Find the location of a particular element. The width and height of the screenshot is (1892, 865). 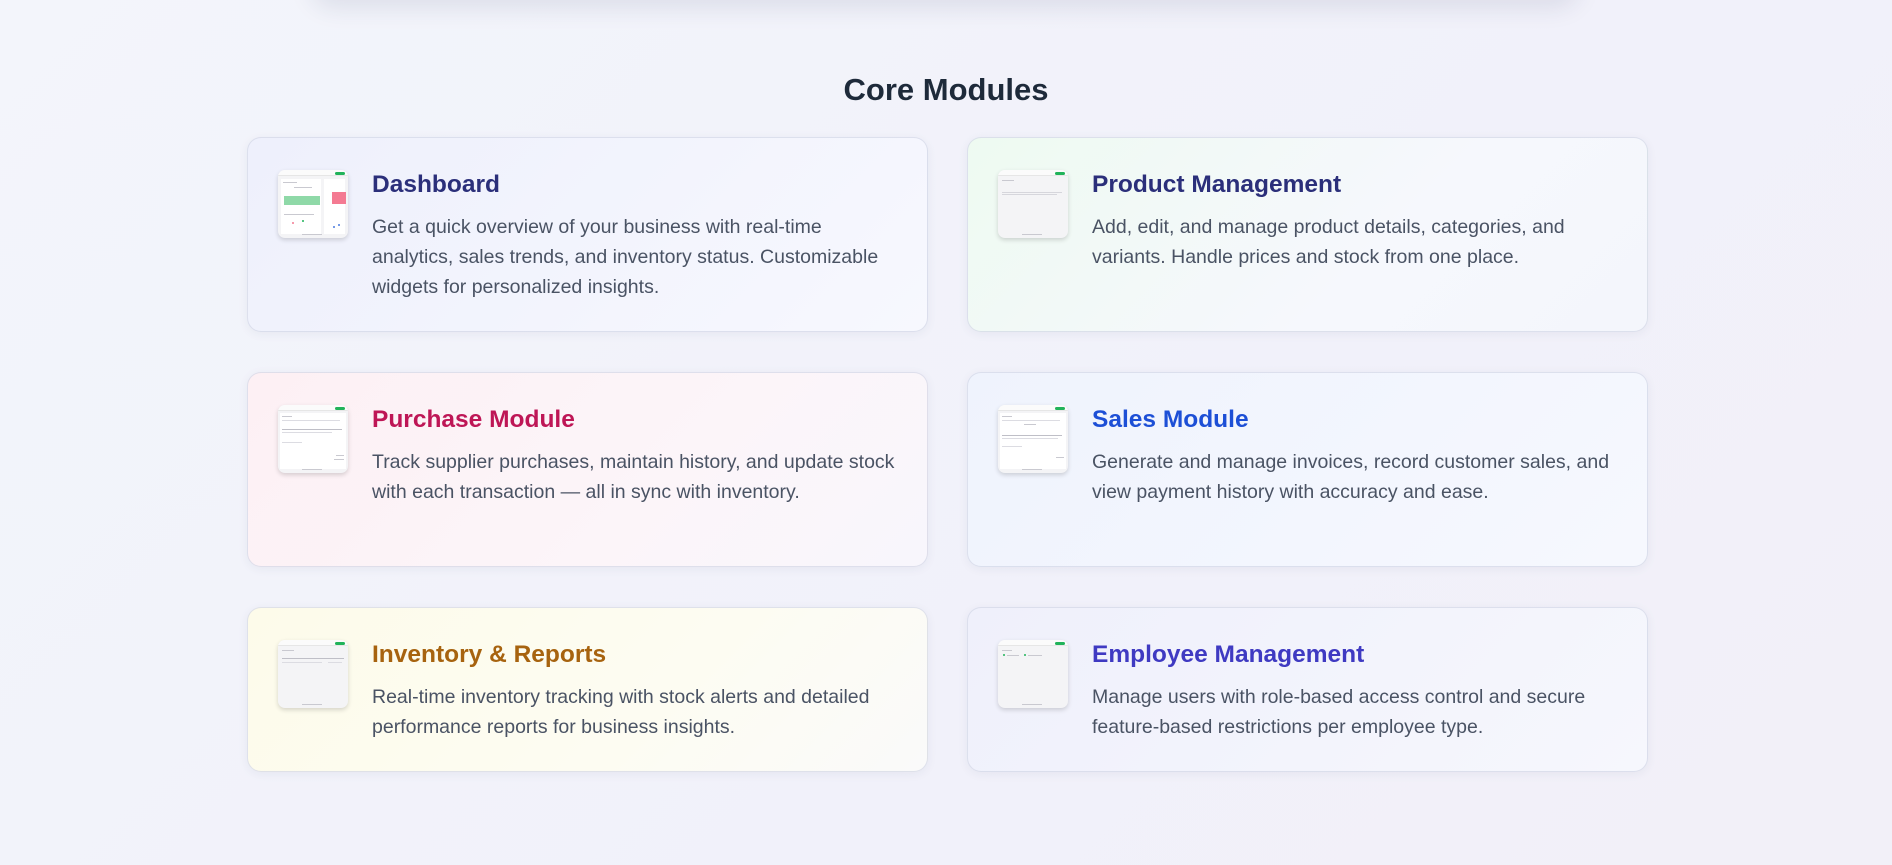

purchase-module-screenshot-thumbnail is located at coordinates (313, 439).